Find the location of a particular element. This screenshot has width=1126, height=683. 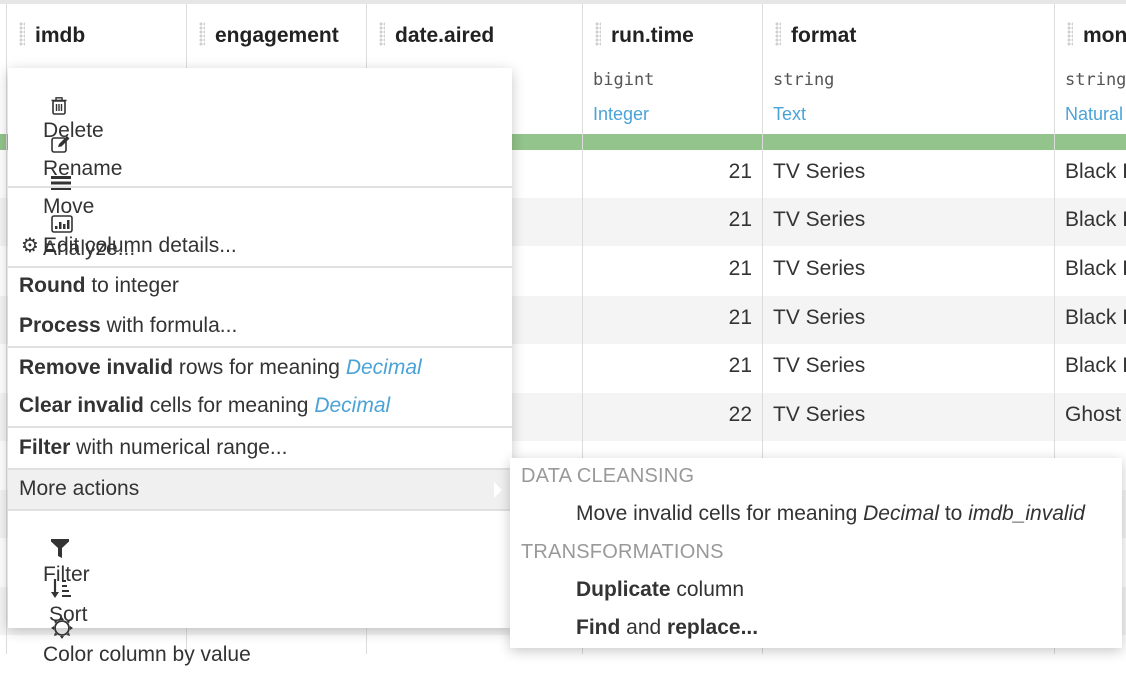

menu-item-rename: Rename is located at coordinates (260, 143).